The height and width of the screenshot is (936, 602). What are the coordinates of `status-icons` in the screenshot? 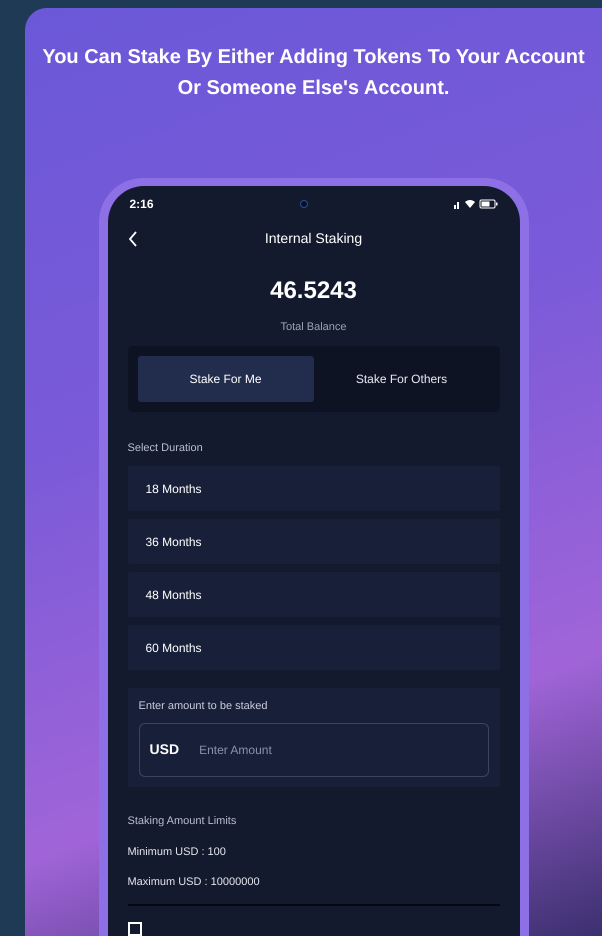 It's located at (476, 204).